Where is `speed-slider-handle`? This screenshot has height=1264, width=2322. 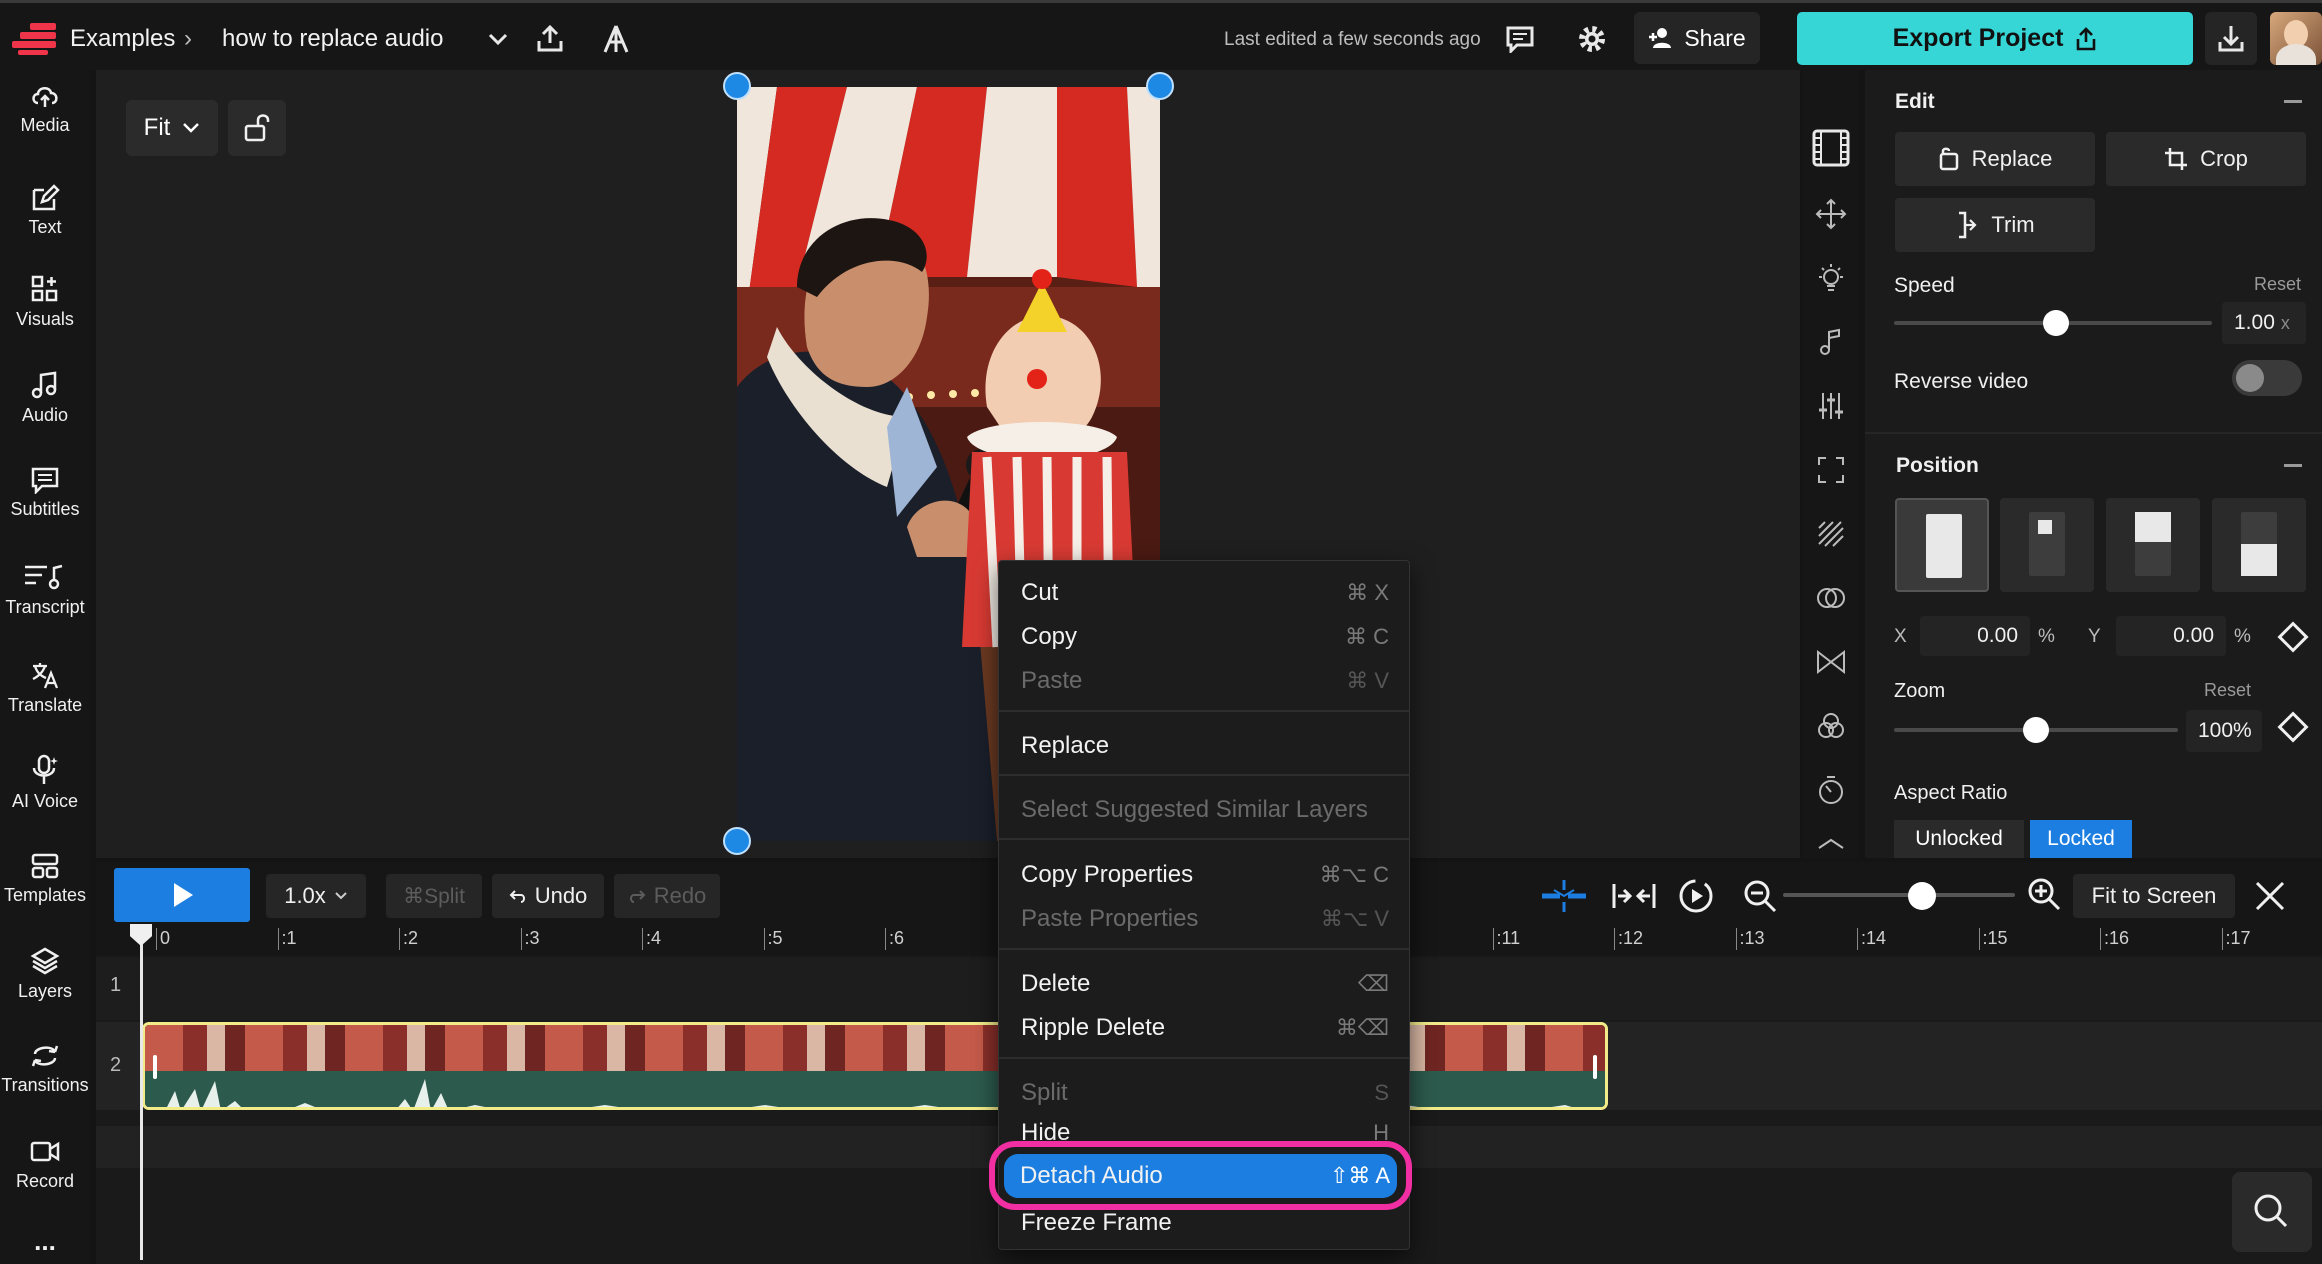
speed-slider-handle is located at coordinates (2056, 323).